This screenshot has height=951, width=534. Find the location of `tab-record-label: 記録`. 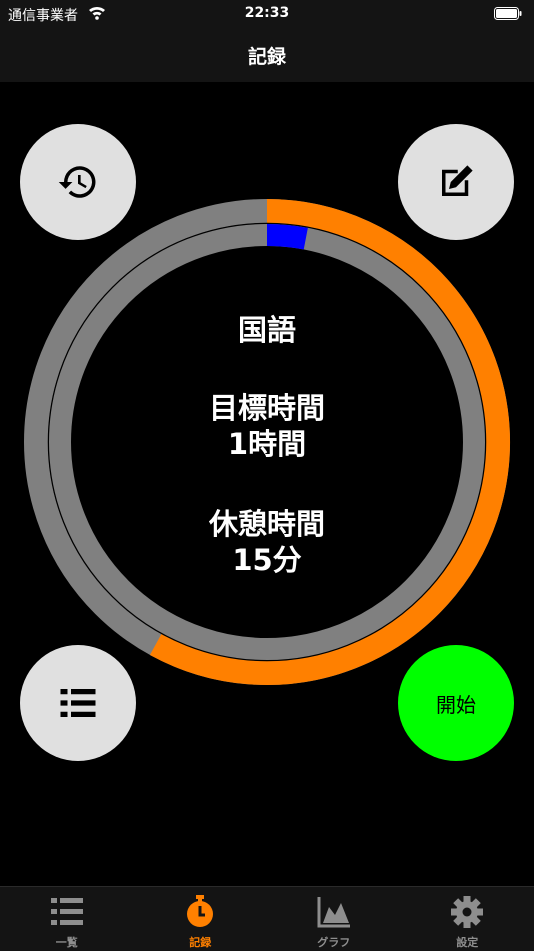

tab-record-label: 記録 is located at coordinates (201, 942).